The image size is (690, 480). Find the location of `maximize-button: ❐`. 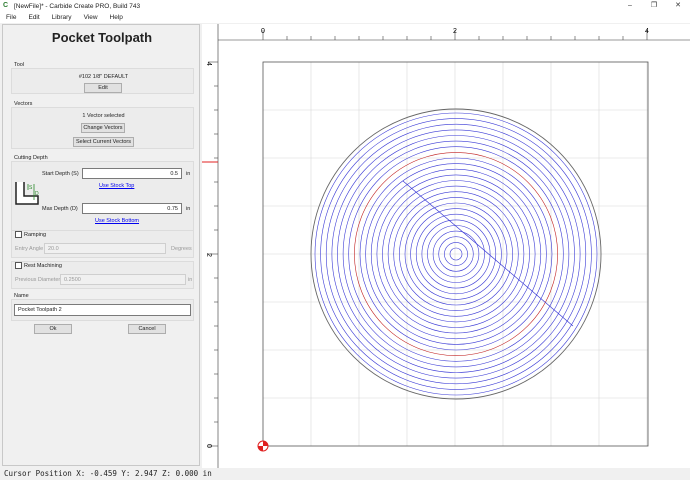

maximize-button: ❐ is located at coordinates (654, 6).